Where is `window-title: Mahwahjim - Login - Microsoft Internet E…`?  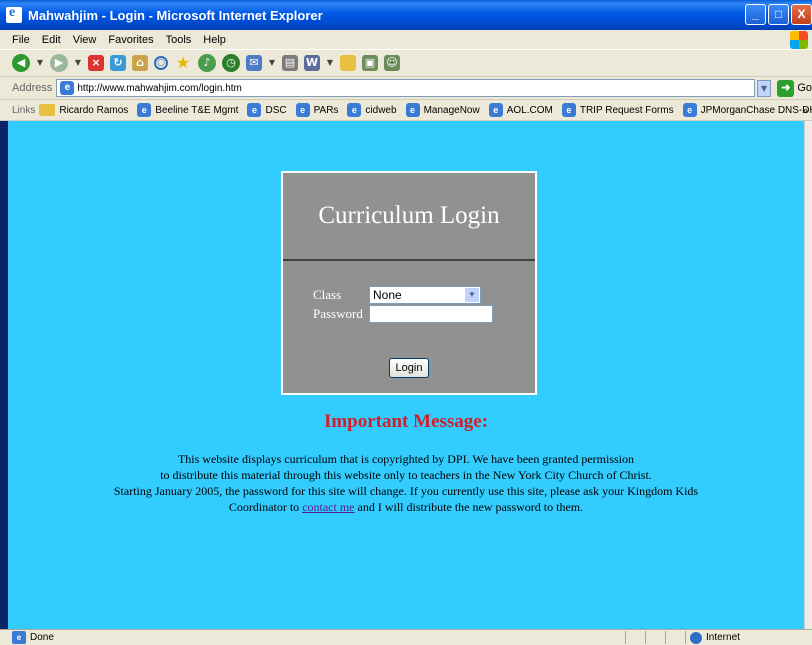
window-title: Mahwahjim - Login - Microsoft Internet E… is located at coordinates (175, 15).